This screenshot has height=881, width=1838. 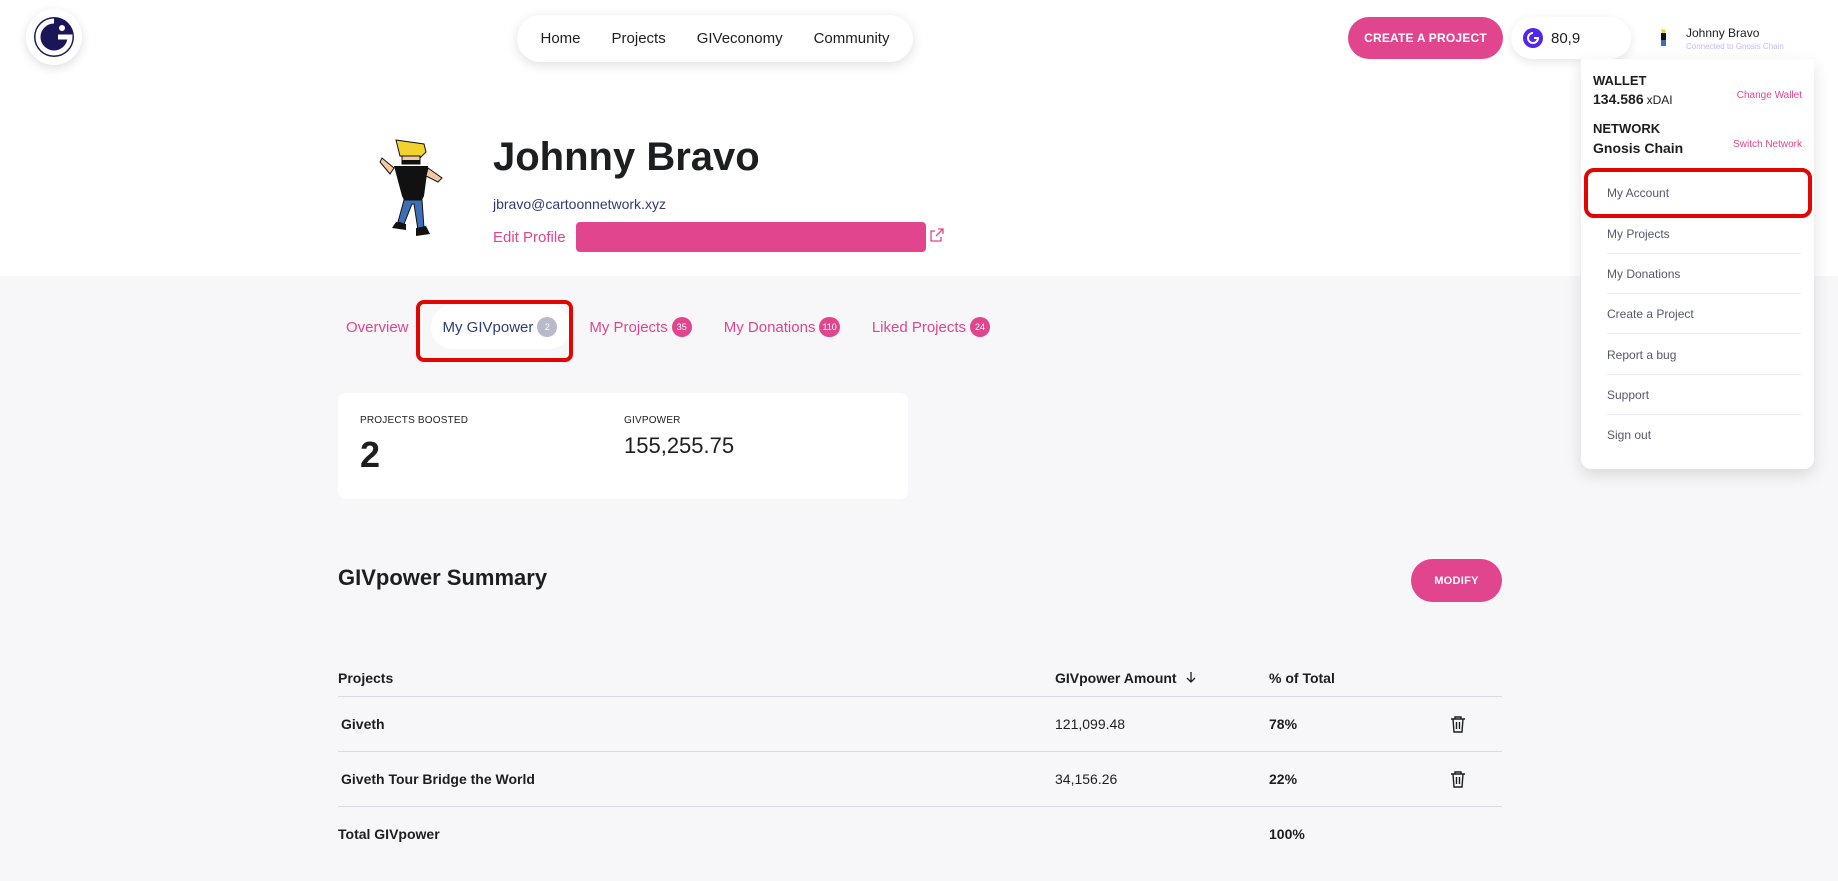 What do you see at coordinates (1663, 37) in the screenshot?
I see `user-avatar-icon` at bounding box center [1663, 37].